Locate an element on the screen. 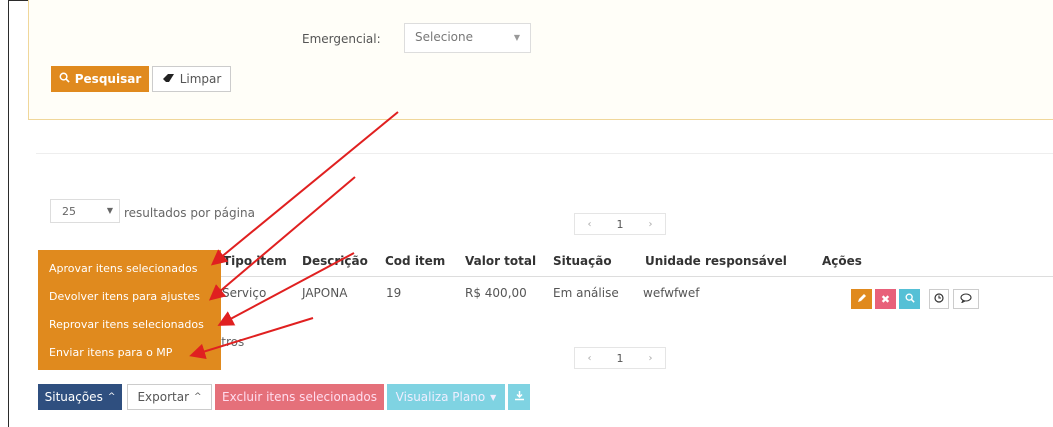 Image resolution: width=1053 pixels, height=427 pixels. emergencial-select: Selecione ▼ is located at coordinates (467, 38).